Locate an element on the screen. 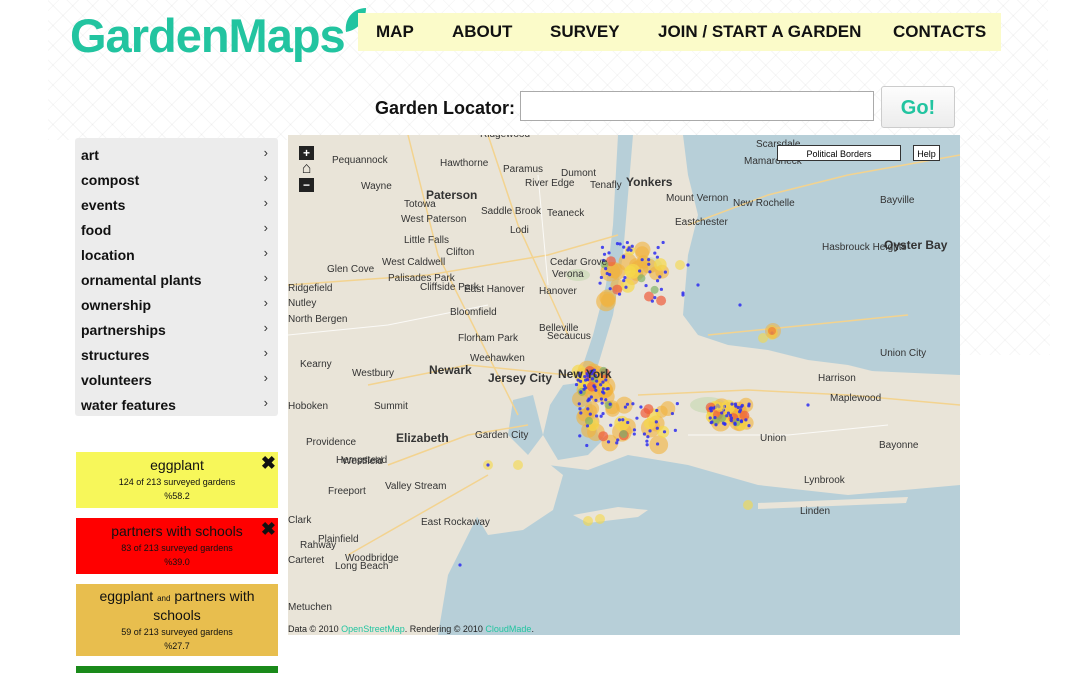 This screenshot has height=673, width=1072. nav-contacts: CONTACTS is located at coordinates (939, 32).